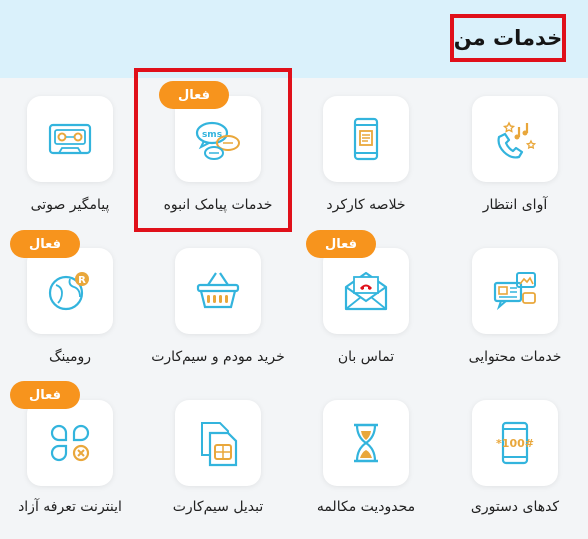  I want to click on service-card-ussd-codes: *100#, so click(515, 443).